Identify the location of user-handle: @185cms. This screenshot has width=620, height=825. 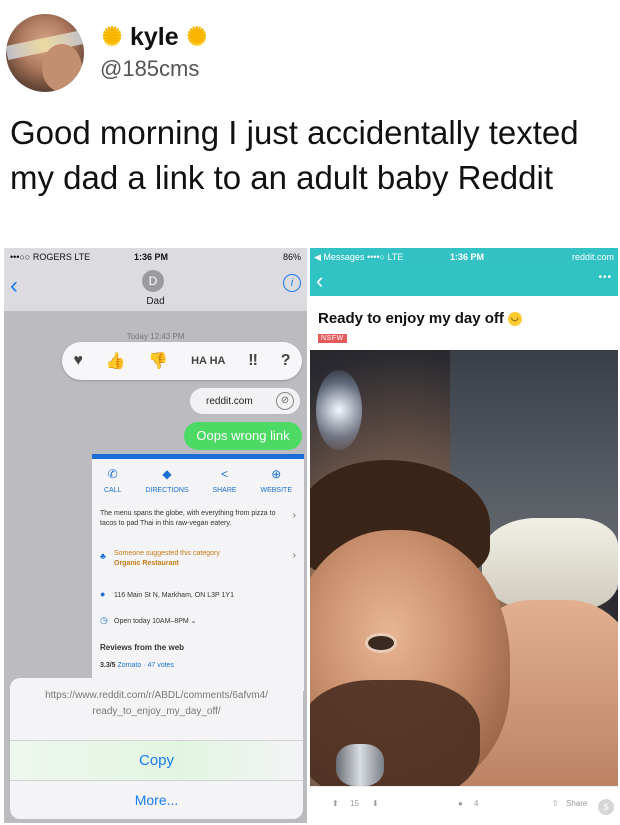
(149, 69).